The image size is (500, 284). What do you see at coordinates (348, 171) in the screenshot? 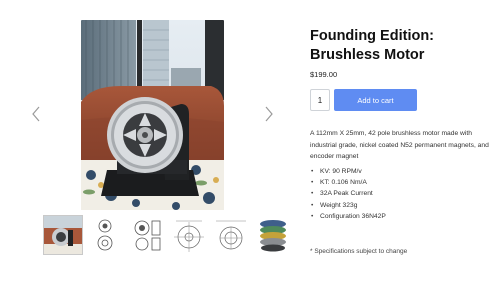
I see `spec-item-kv: KV: 90 RPM/v` at bounding box center [348, 171].